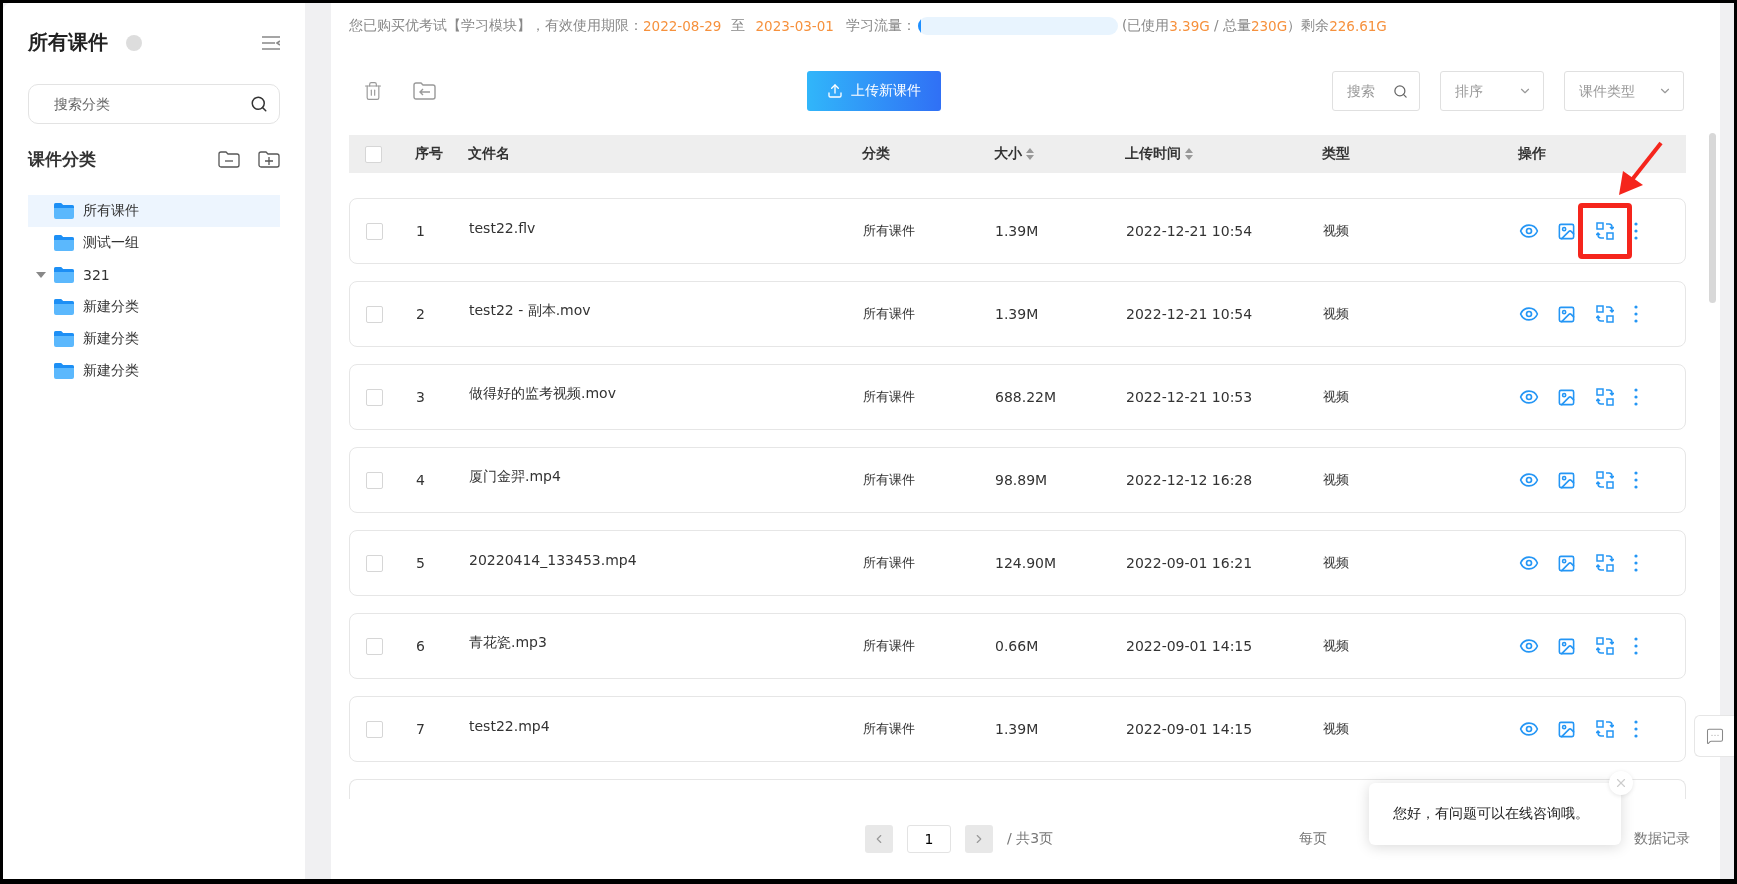  What do you see at coordinates (373, 154) in the screenshot?
I see `select-all-checkbox` at bounding box center [373, 154].